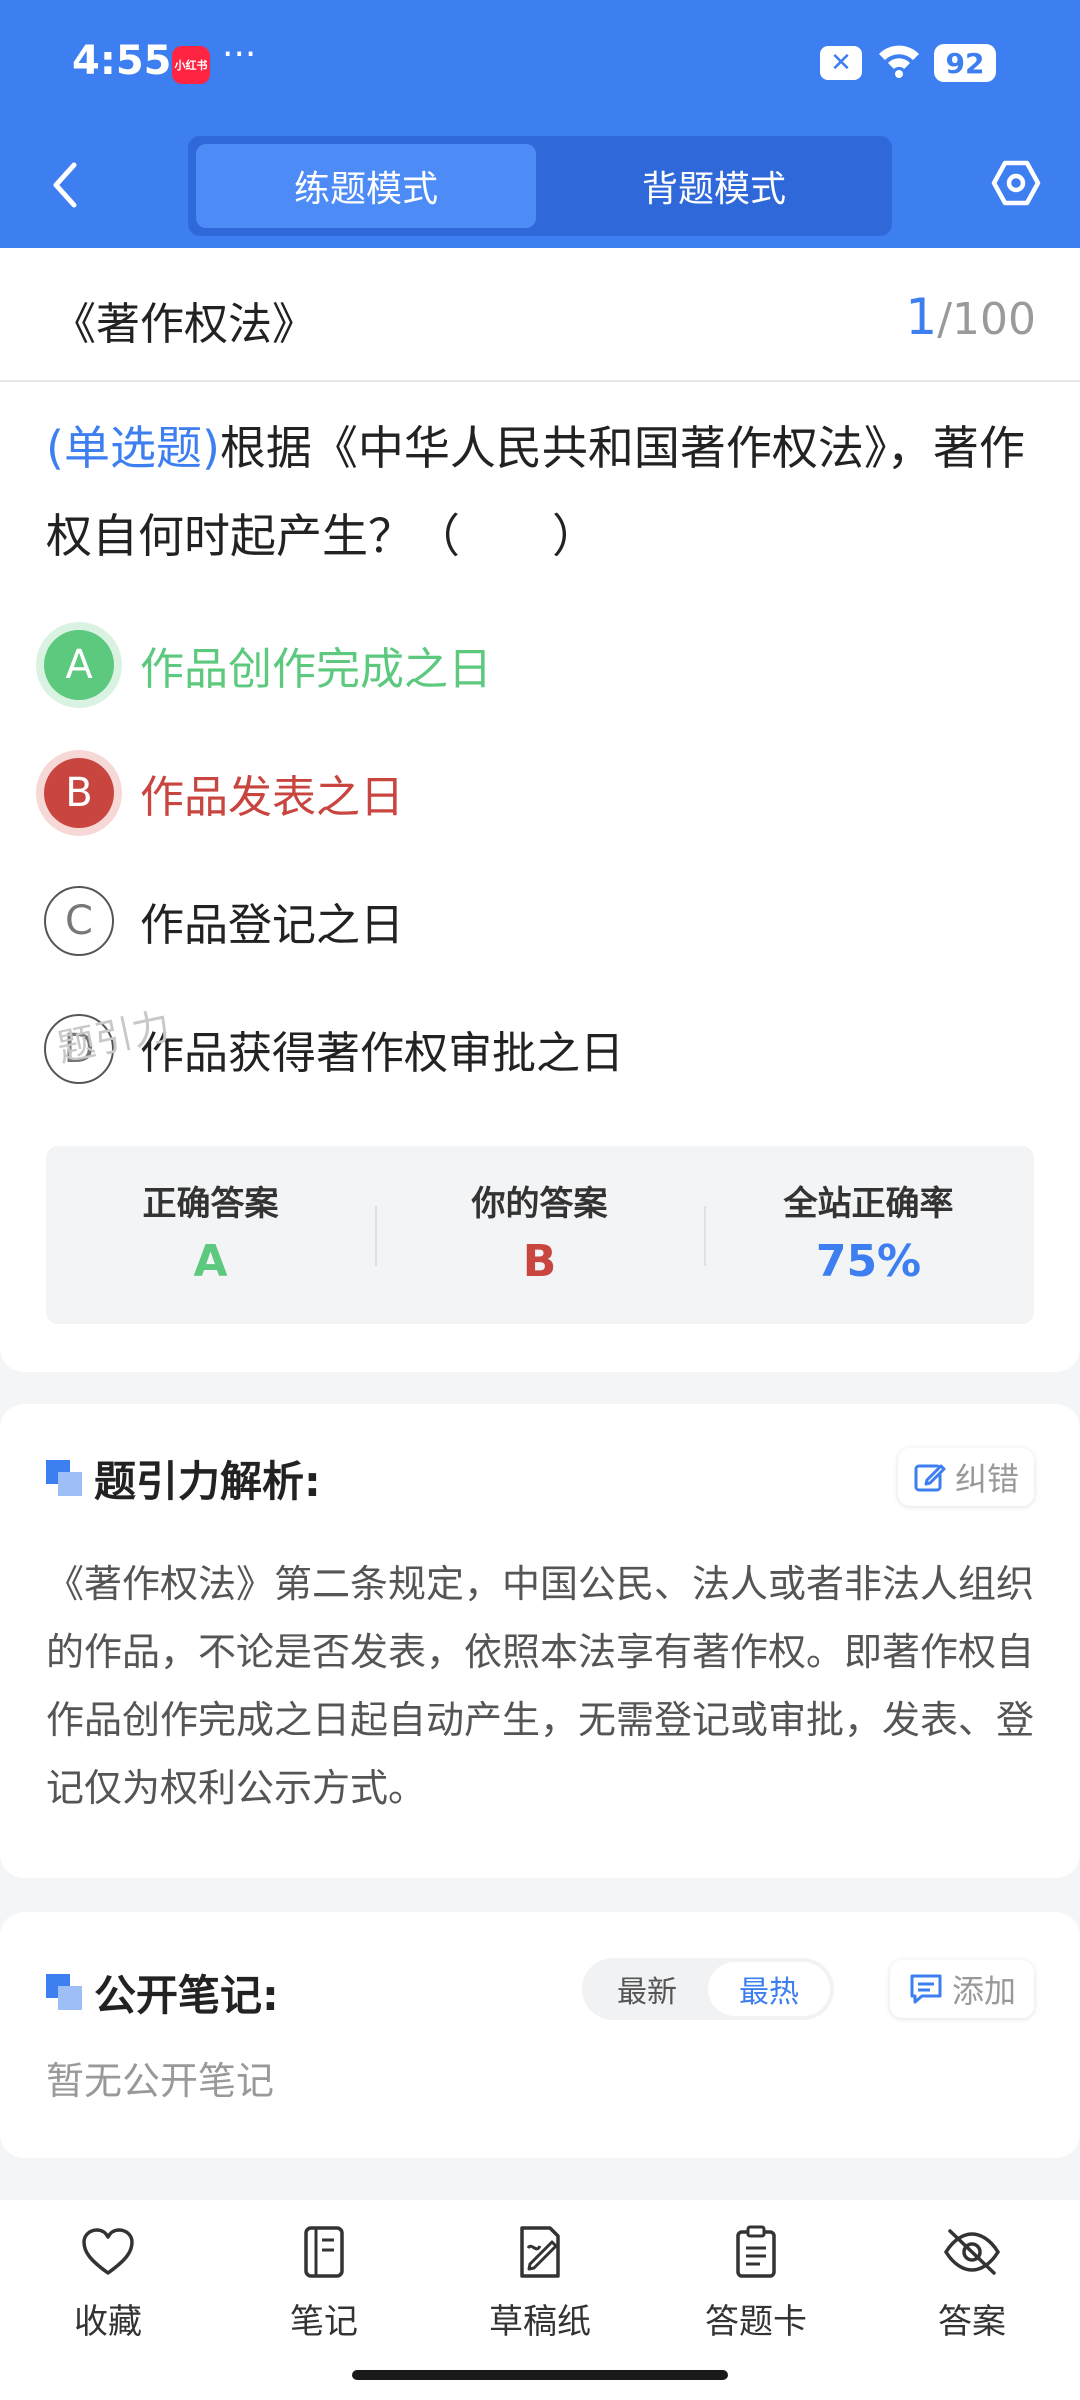  Describe the element at coordinates (868, 1235) in the screenshot. I see `accuracy-rate-col: 全站正确率 75%` at that location.